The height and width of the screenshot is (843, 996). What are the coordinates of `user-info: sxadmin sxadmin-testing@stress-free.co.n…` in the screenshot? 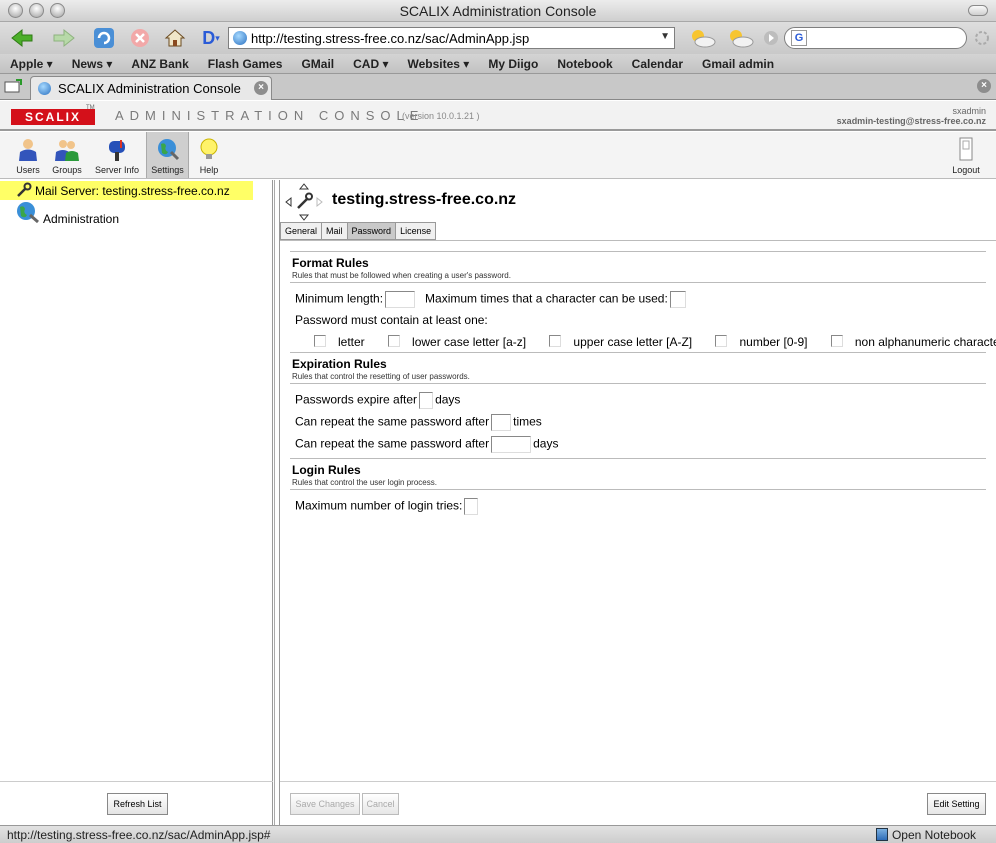 It's located at (911, 116).